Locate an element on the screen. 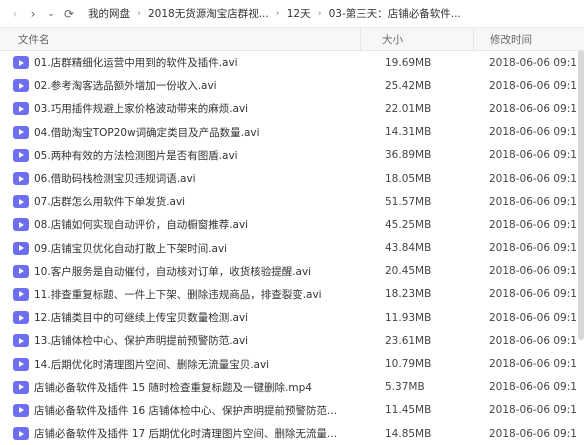  column-header-date: 修改时间 is located at coordinates (528, 39).